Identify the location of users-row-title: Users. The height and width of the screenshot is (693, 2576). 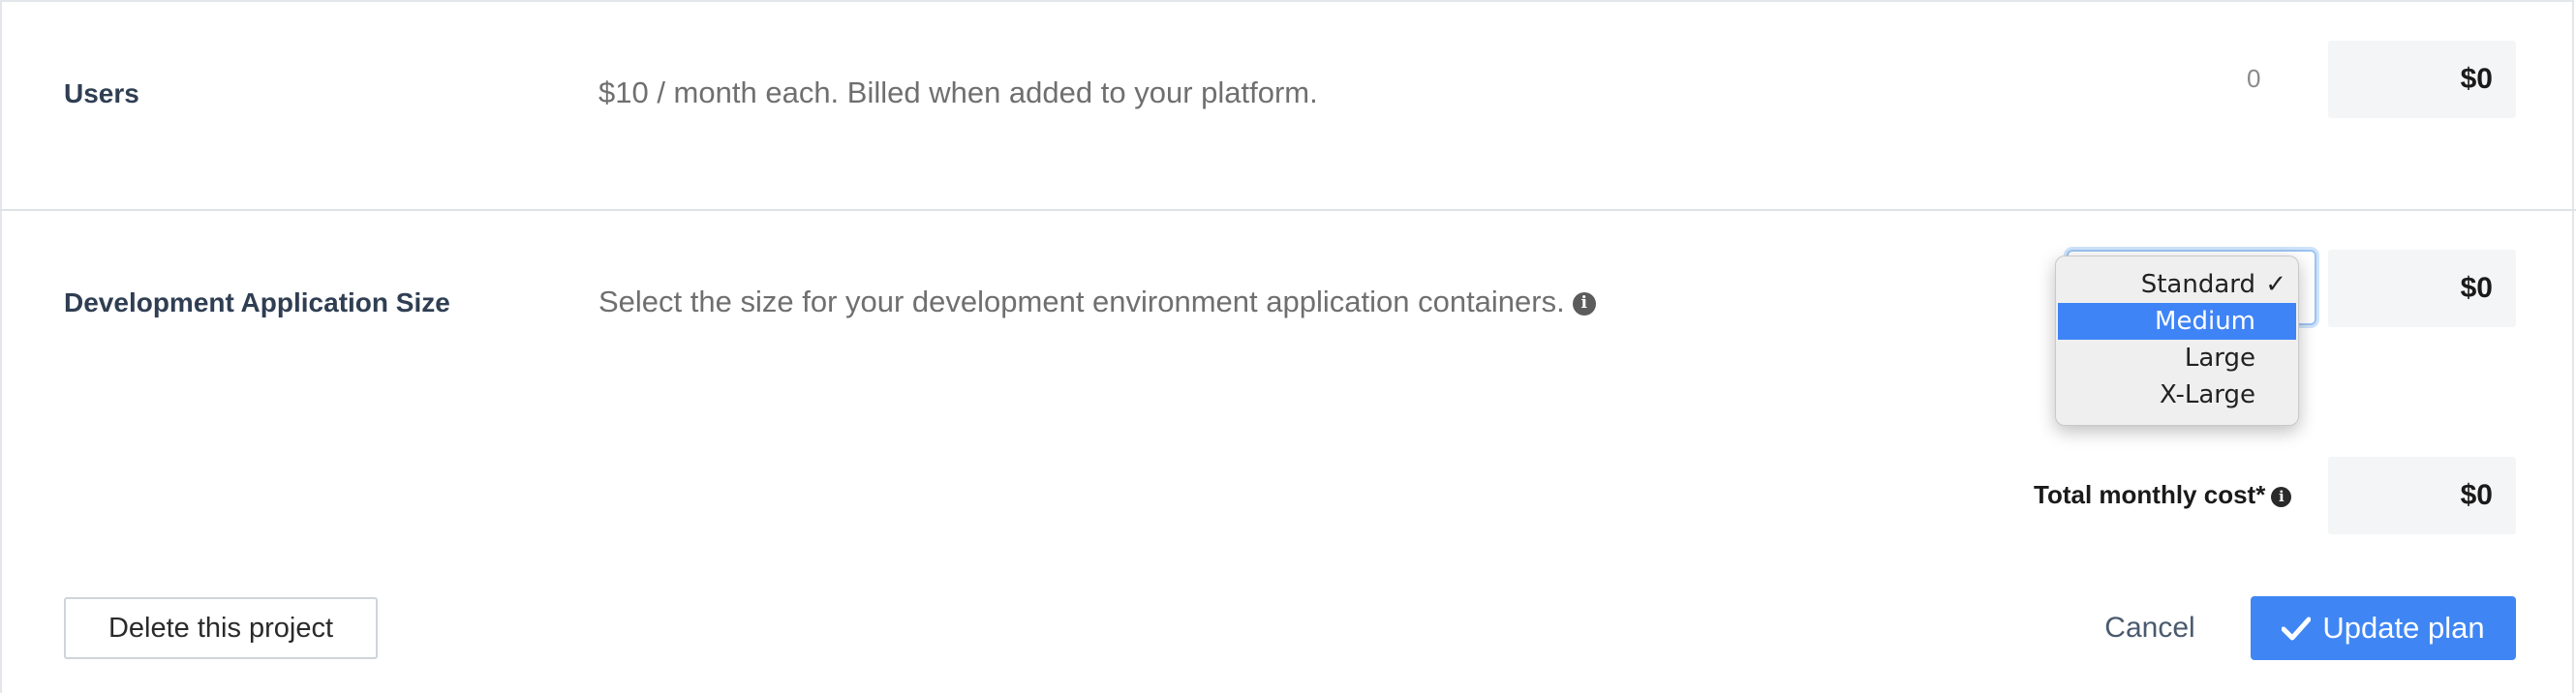
(101, 93).